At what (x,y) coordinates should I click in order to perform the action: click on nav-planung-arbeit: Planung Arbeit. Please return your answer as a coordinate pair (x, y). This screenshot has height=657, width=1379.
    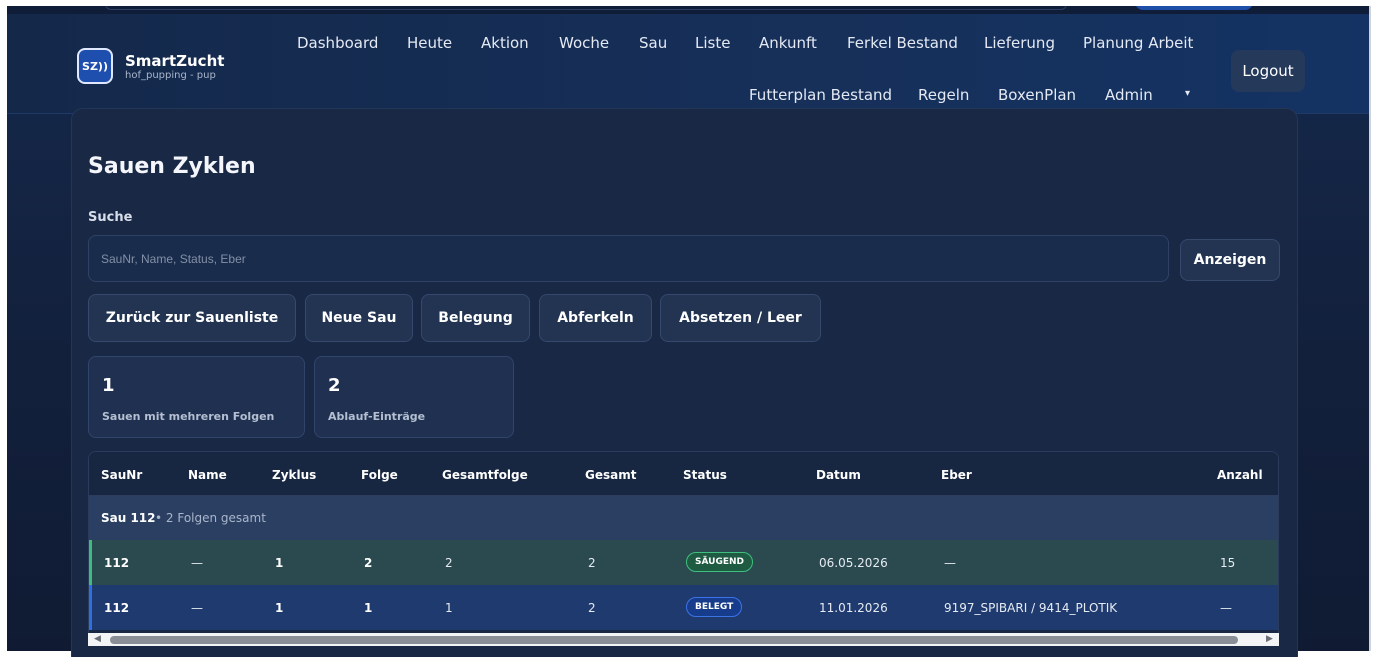
    Looking at the image, I should click on (1138, 43).